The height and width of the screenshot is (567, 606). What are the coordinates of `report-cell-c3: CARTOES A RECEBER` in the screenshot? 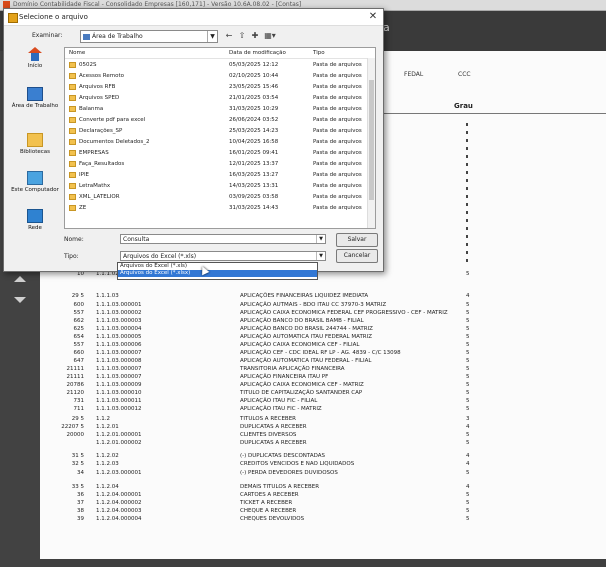 It's located at (269, 495).